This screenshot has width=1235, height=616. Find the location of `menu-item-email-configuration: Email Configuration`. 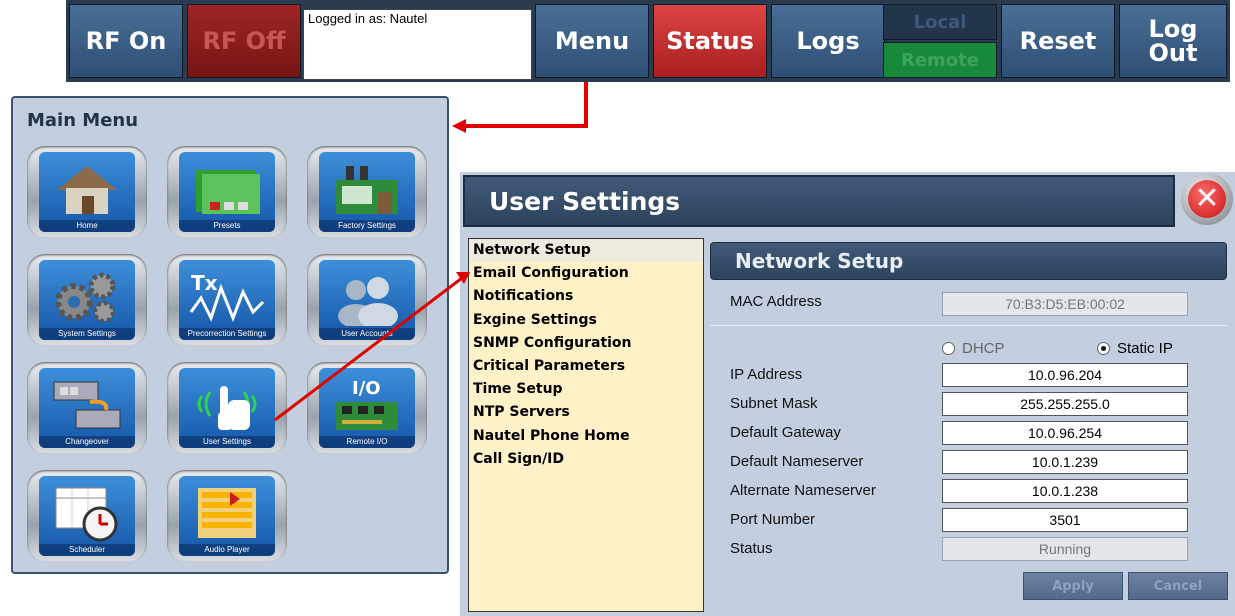

menu-item-email-configuration: Email Configuration is located at coordinates (586, 273).